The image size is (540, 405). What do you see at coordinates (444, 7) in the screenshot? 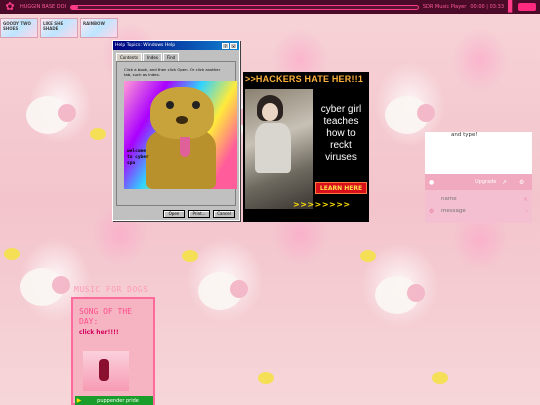
I see `player-name: SDR Music Player` at bounding box center [444, 7].